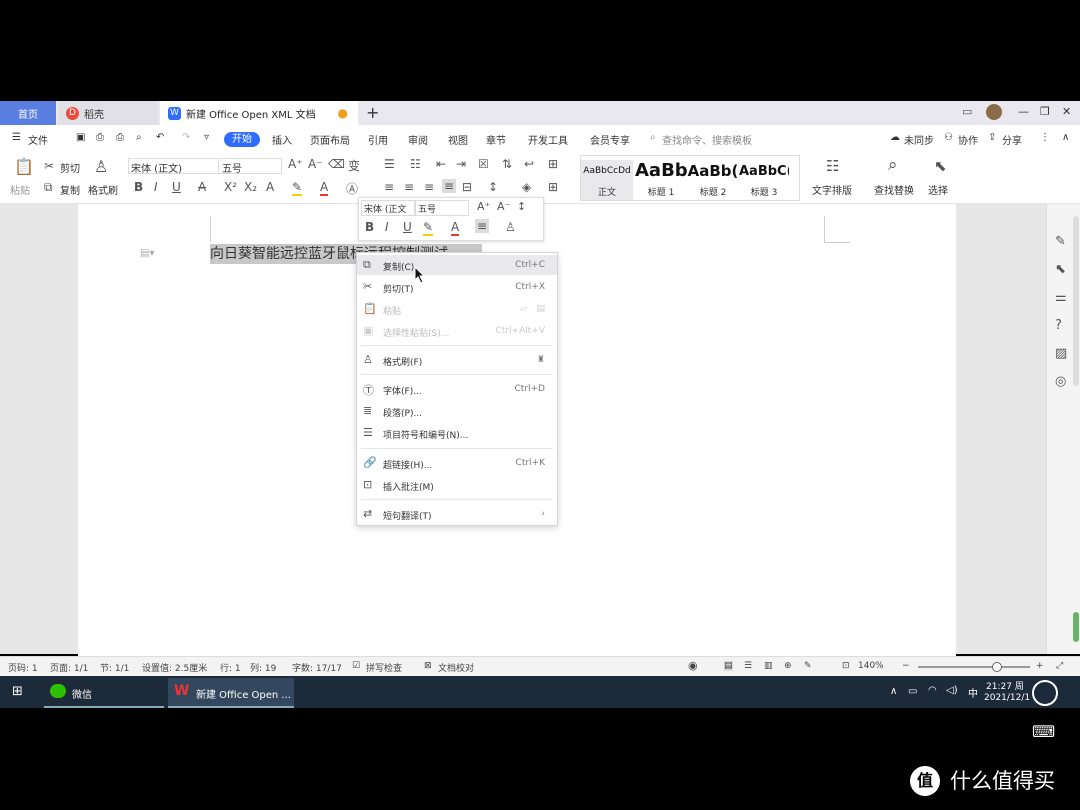  What do you see at coordinates (369, 227) in the screenshot?
I see `mini-bold-icon: B` at bounding box center [369, 227].